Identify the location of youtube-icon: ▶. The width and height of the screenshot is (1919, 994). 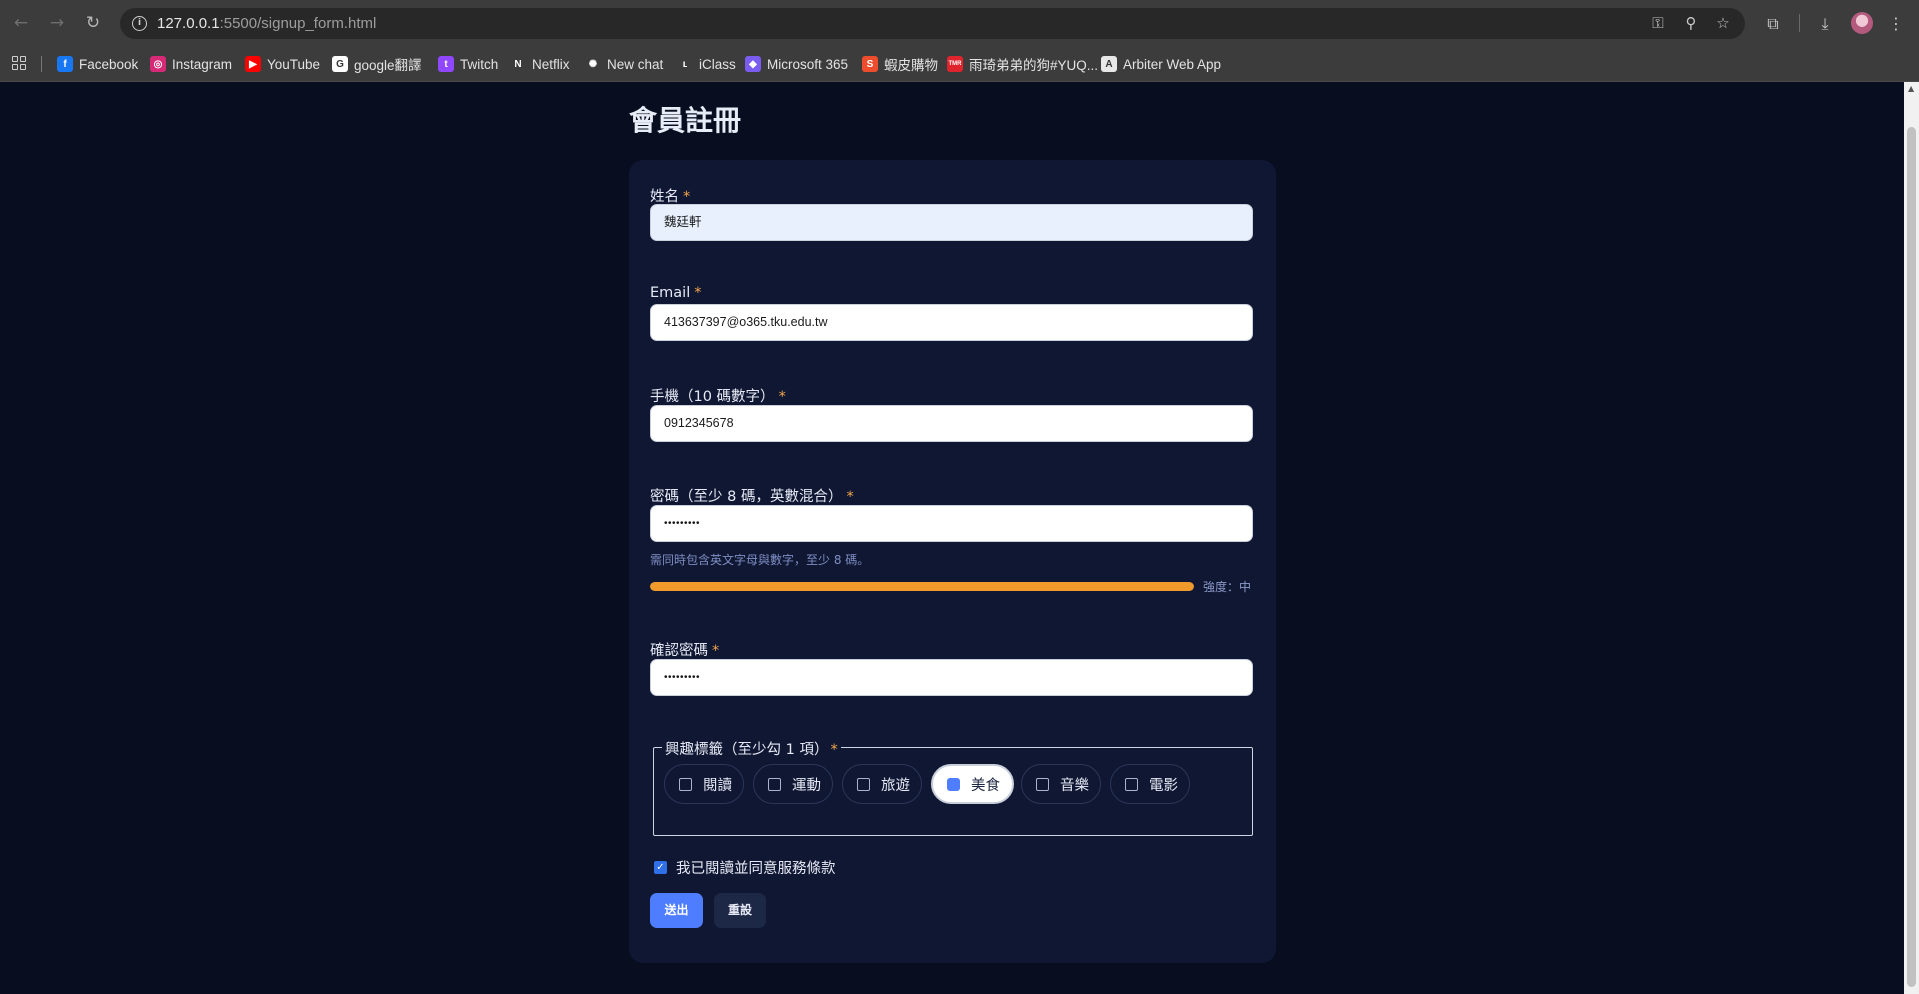
(253, 64).